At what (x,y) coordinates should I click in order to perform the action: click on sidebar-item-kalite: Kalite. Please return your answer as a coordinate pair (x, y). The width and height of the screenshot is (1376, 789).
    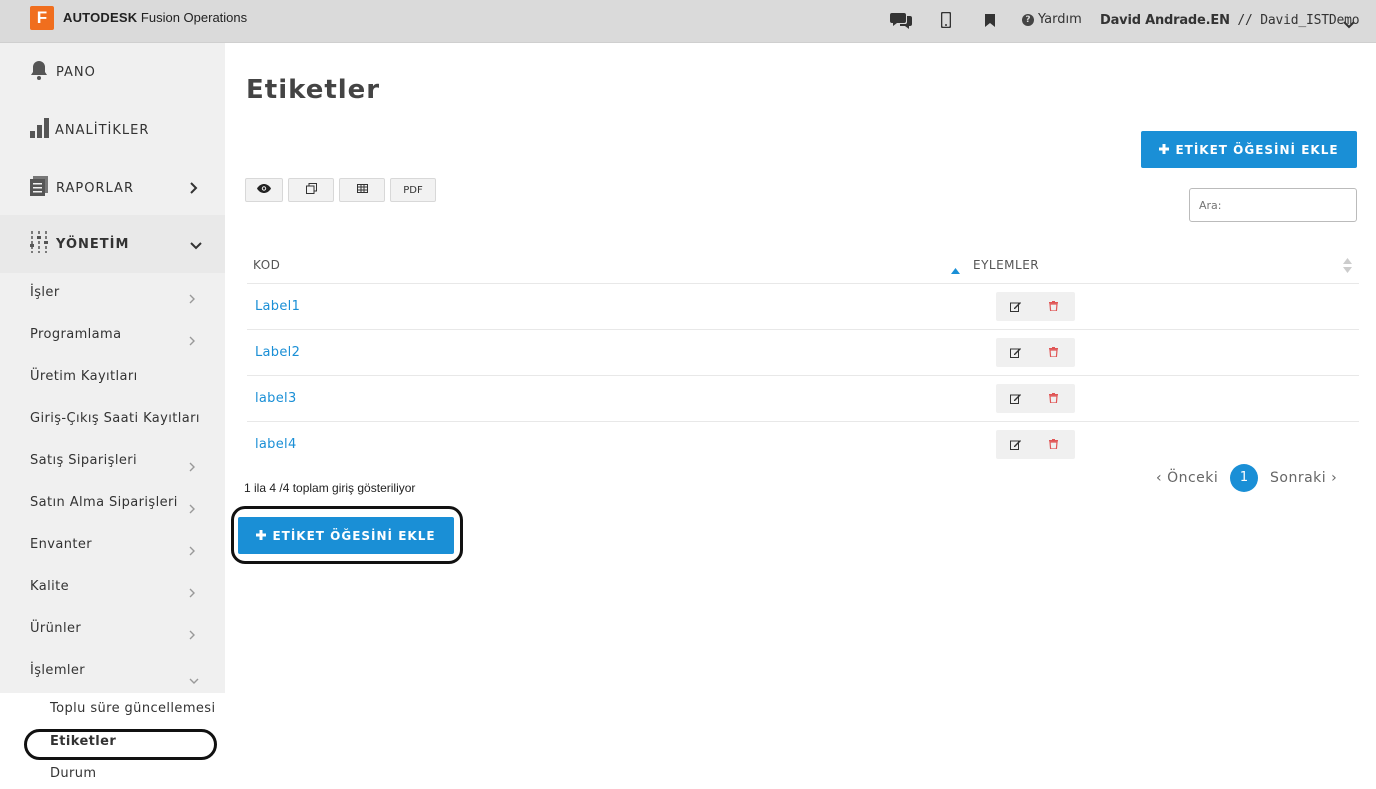
    Looking at the image, I should click on (112, 588).